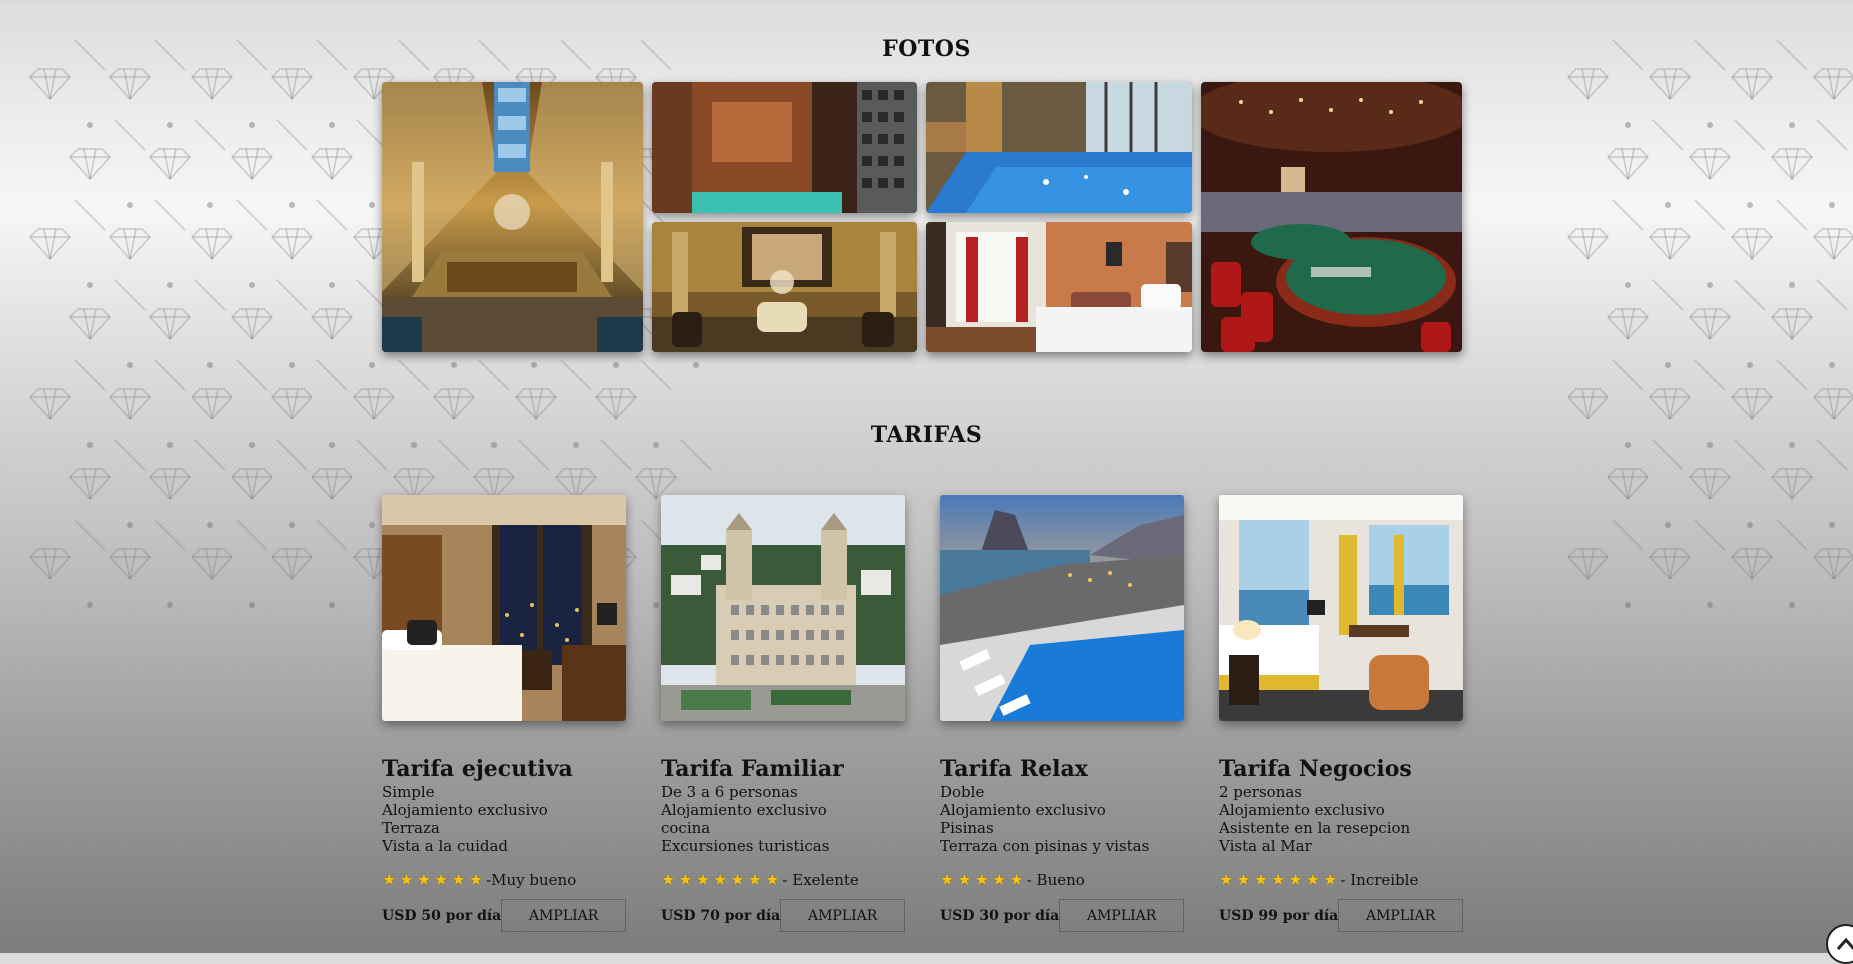  I want to click on price-row: USD 70 por día AMPLIAR, so click(783, 915).